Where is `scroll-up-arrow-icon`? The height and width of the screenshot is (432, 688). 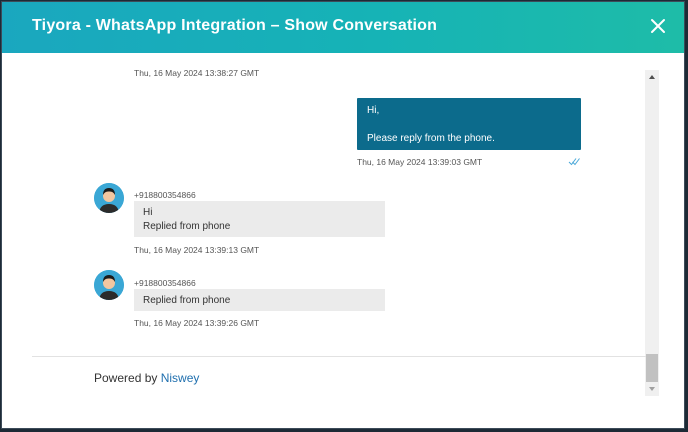 scroll-up-arrow-icon is located at coordinates (652, 77).